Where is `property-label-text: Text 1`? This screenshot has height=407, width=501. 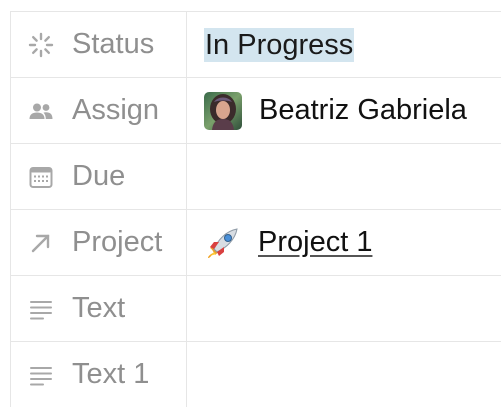
property-label-text: Text 1 is located at coordinates (111, 374).